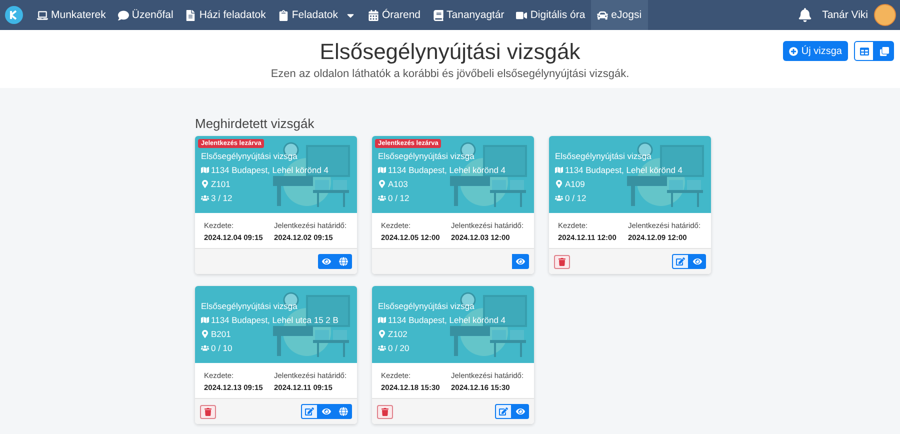 This screenshot has width=900, height=434. Describe the element at coordinates (468, 15) in the screenshot. I see `nav-item: Tananyagtár` at that location.